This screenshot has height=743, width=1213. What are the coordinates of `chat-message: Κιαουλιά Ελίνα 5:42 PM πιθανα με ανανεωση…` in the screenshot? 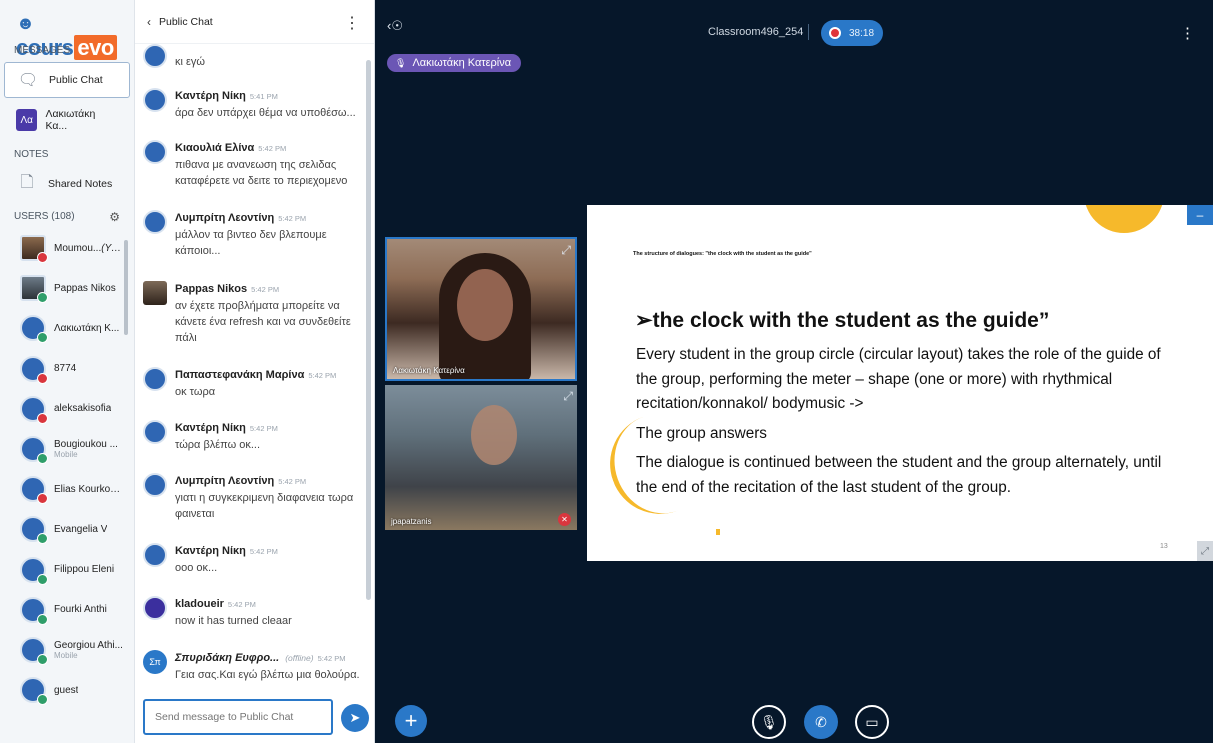 It's located at (255, 164).